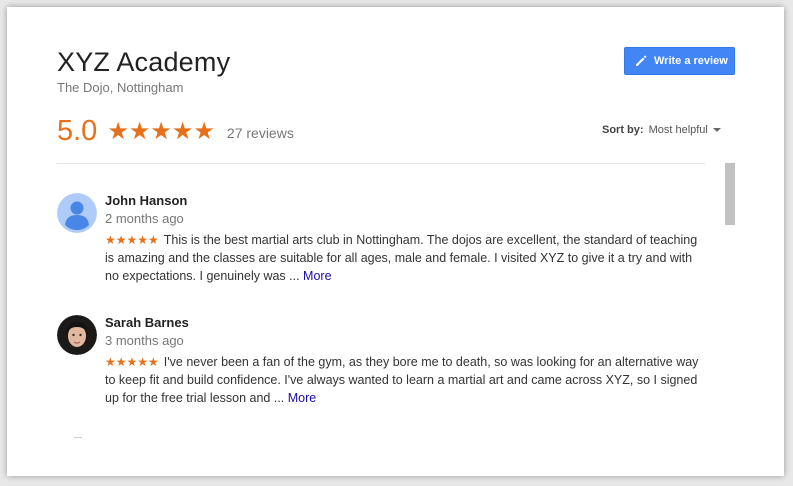 This screenshot has width=793, height=486. I want to click on sort-value: Most helpful, so click(678, 130).